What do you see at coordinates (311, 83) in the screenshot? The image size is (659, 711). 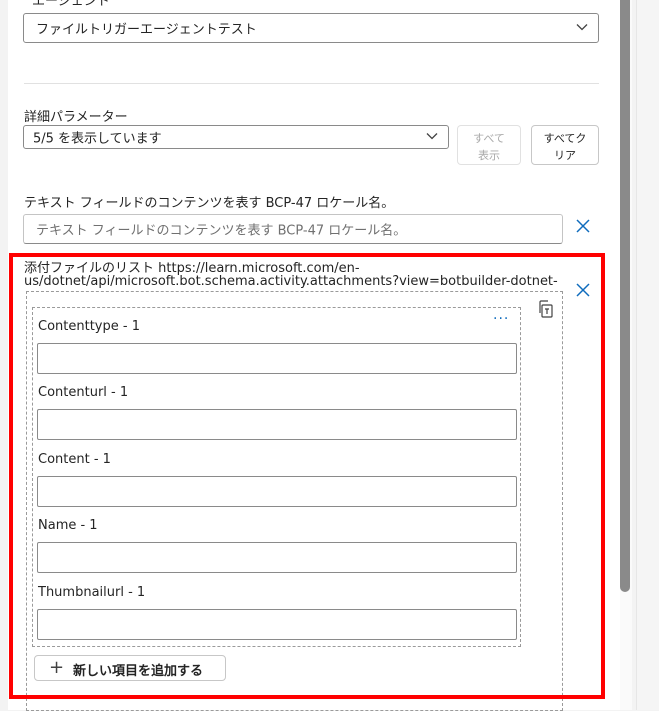 I see `section-divider` at bounding box center [311, 83].